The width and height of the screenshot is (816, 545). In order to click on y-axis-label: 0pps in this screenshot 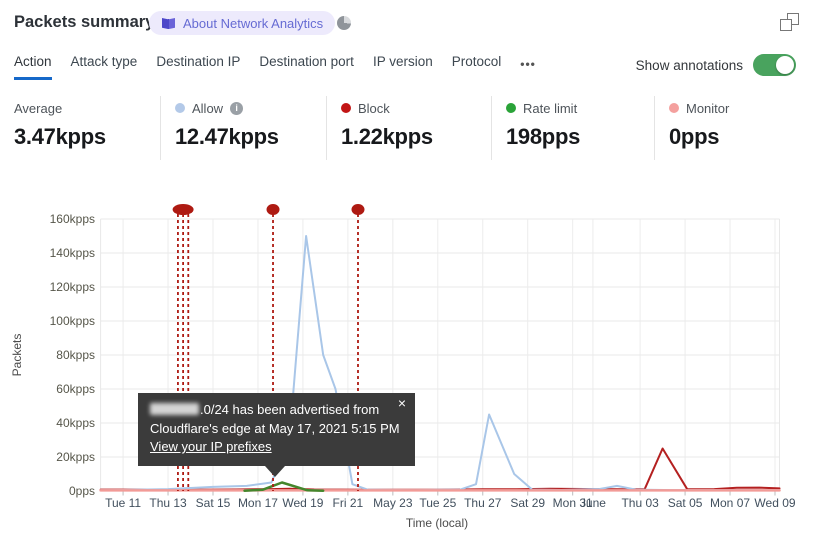, I will do `click(82, 491)`.